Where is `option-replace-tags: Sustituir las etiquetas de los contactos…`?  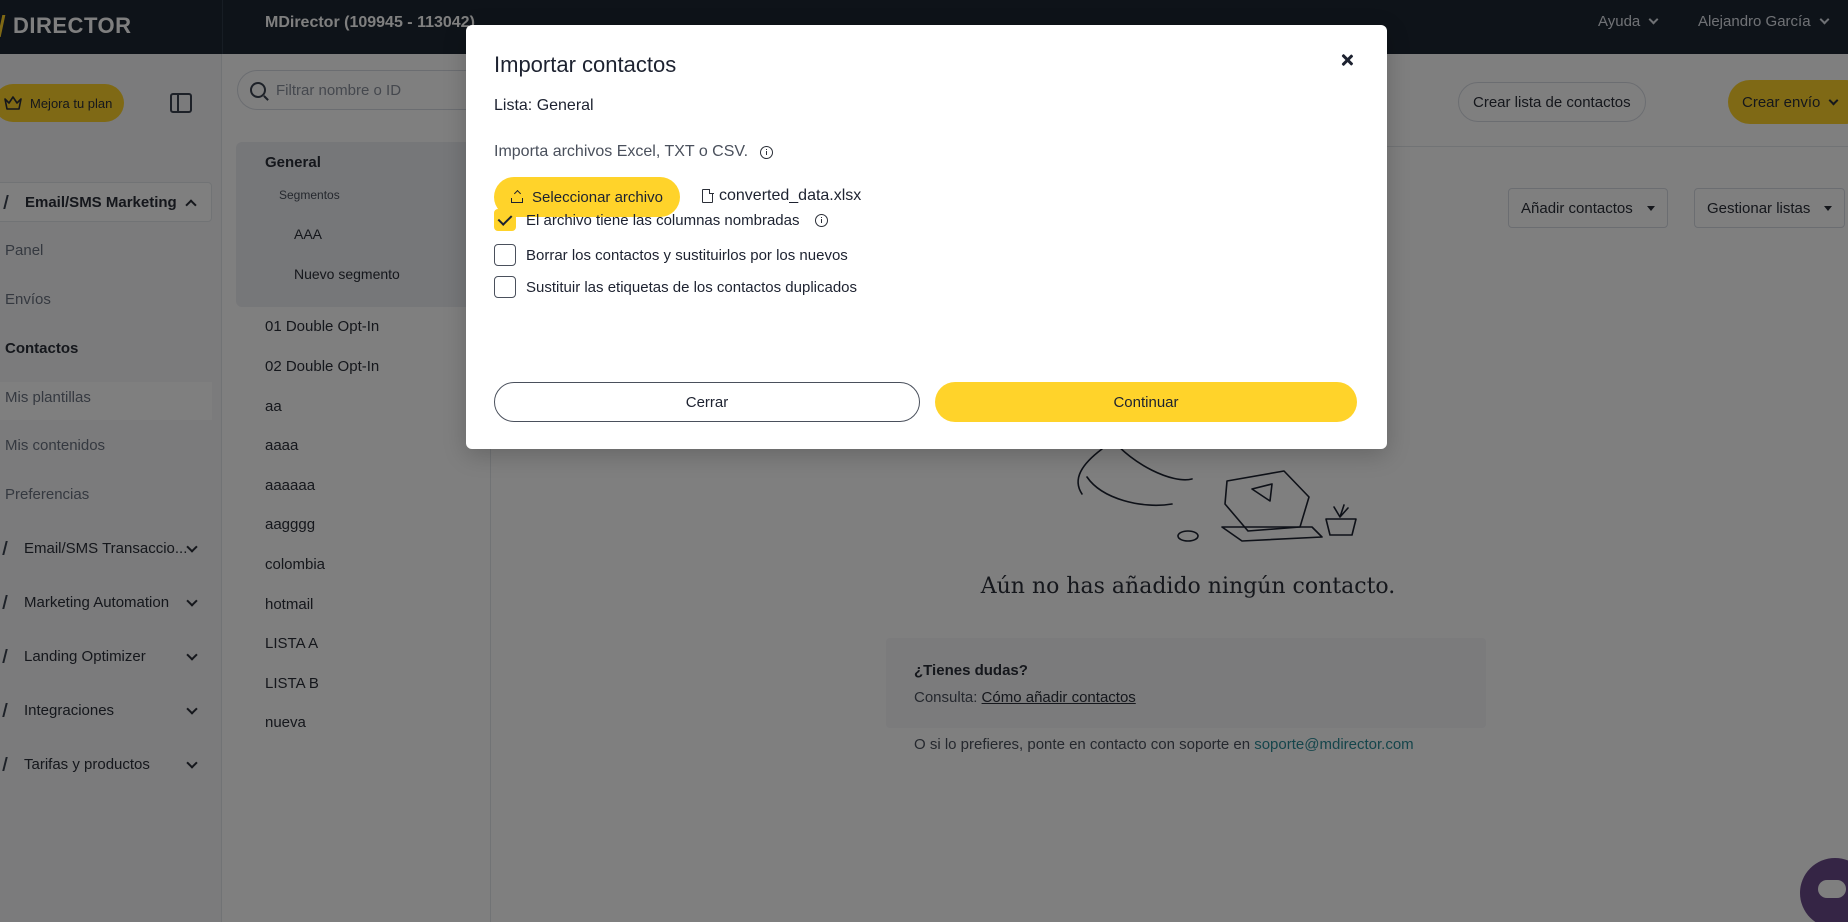 option-replace-tags: Sustituir las etiquetas de los contactos… is located at coordinates (675, 287).